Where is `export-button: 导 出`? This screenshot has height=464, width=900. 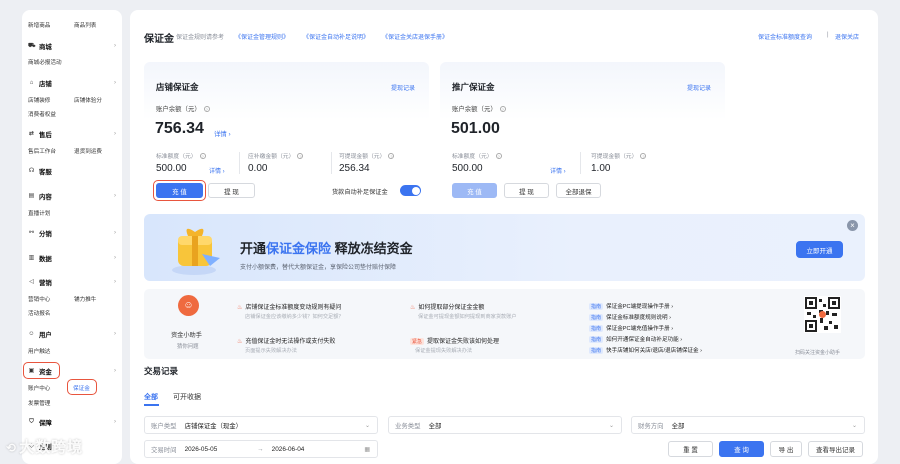
export-button: 导 出 is located at coordinates (786, 449).